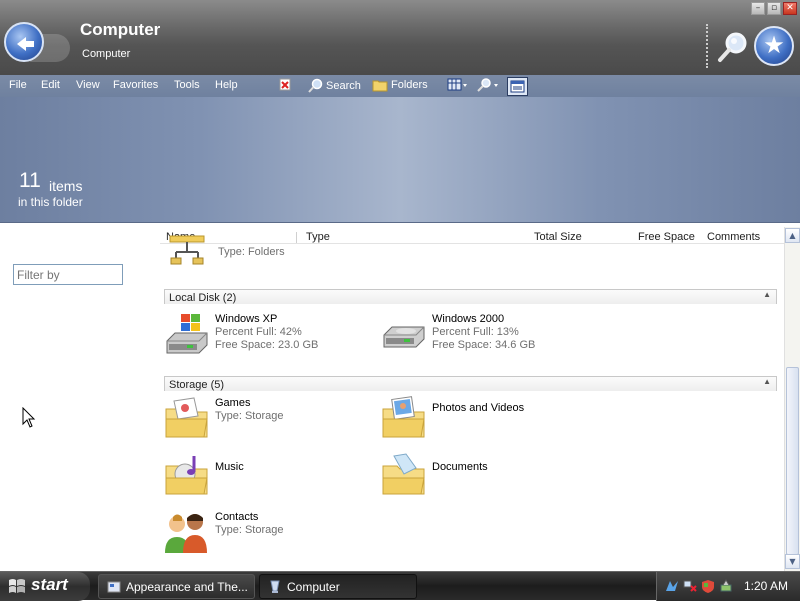 The width and height of the screenshot is (800, 601). I want to click on list-item: Type: Folders, so click(266, 253).